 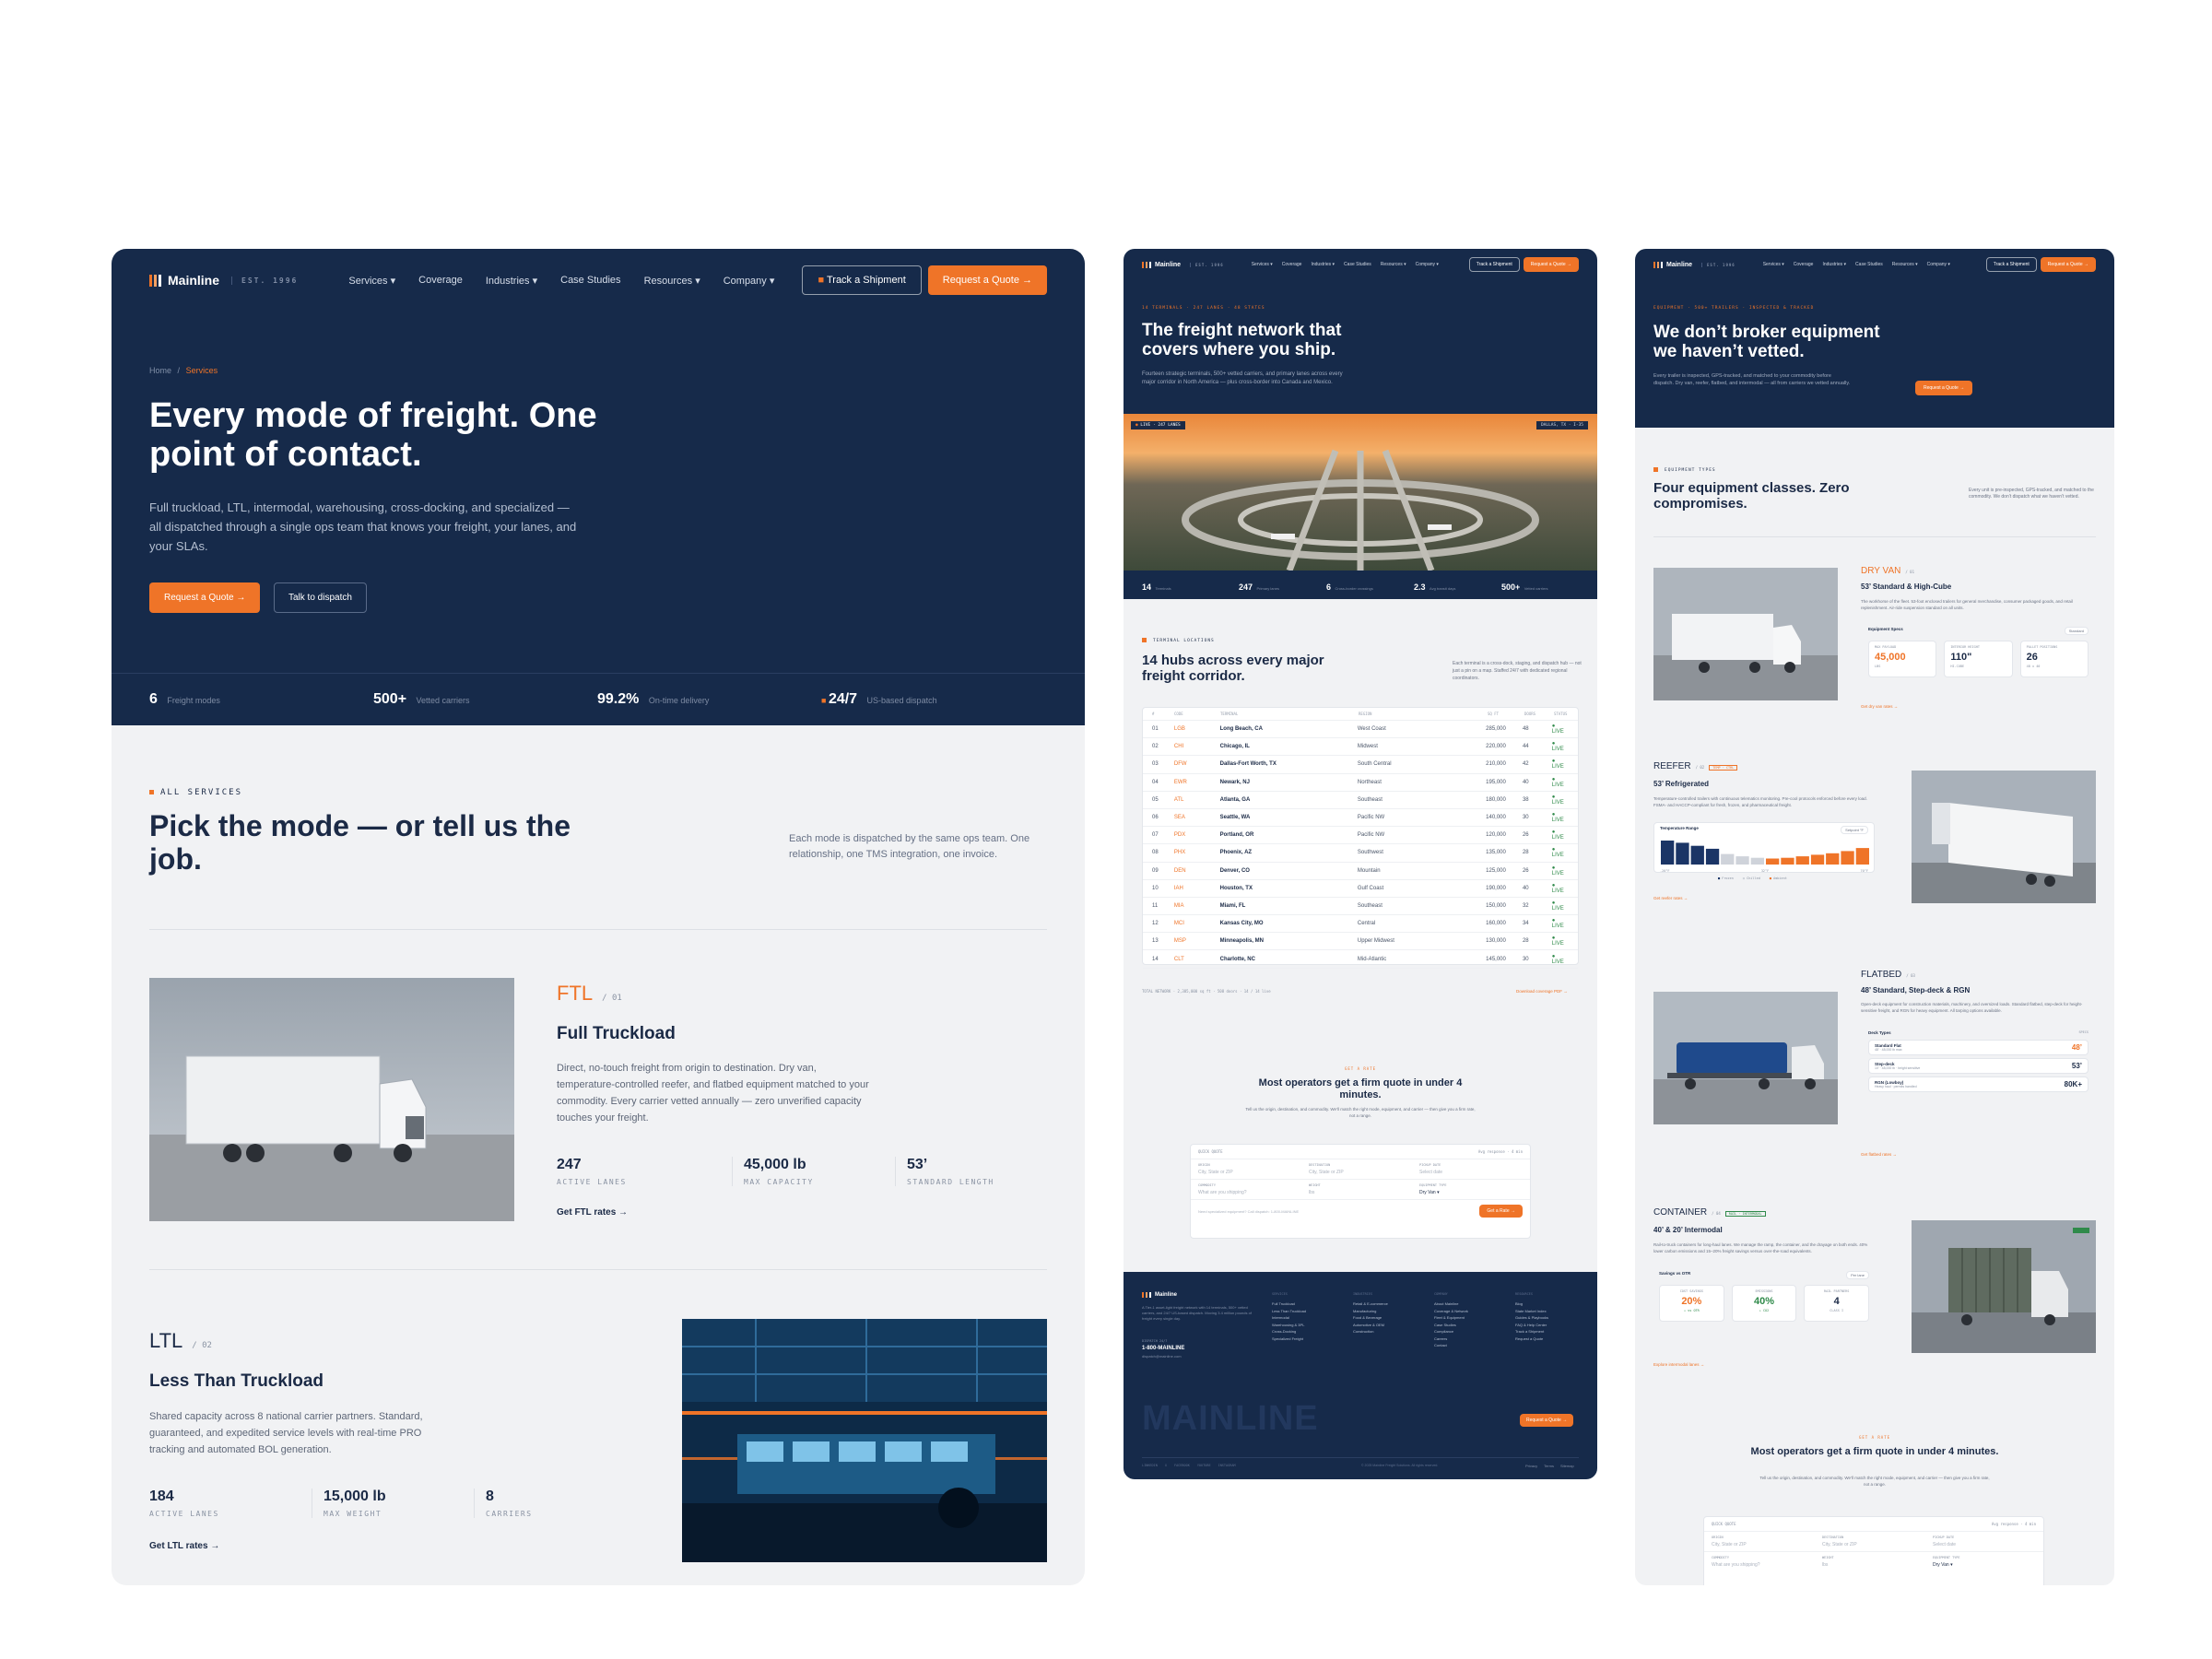 What do you see at coordinates (1298, 1325) in the screenshot?
I see `footer-link: Warehousing & 3PL` at bounding box center [1298, 1325].